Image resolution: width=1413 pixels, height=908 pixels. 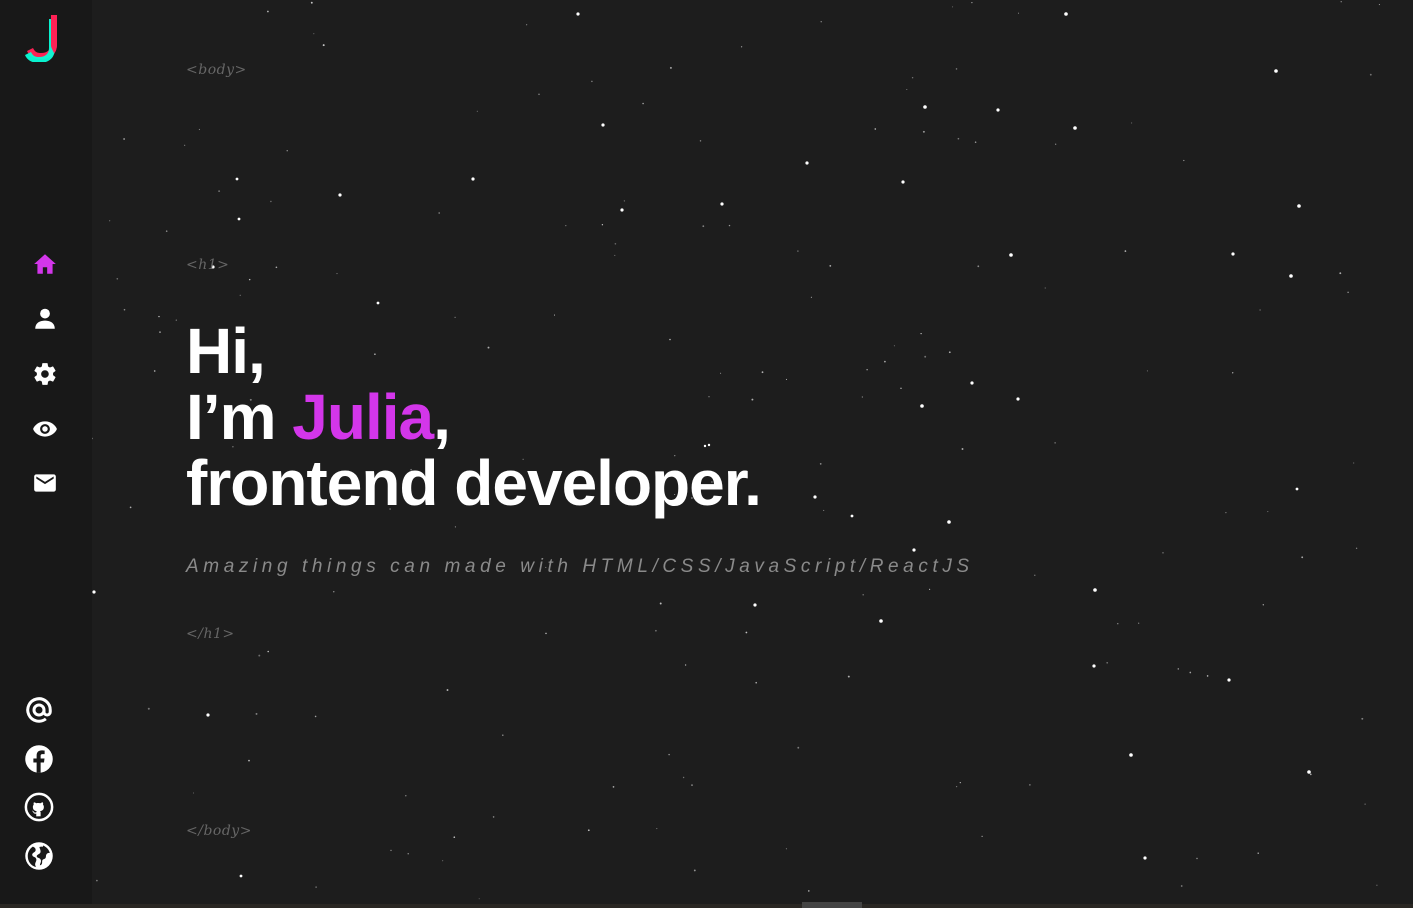 I want to click on body-close-tag: </body>, so click(x=219, y=831).